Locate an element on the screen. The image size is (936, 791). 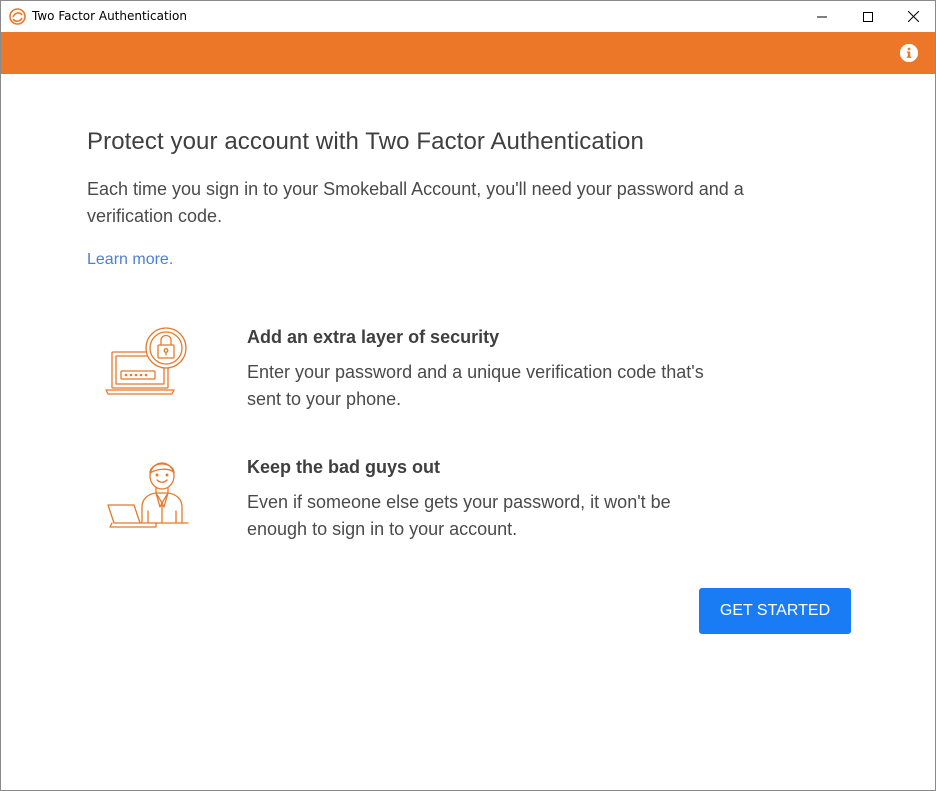
header-bar is located at coordinates (468, 53).